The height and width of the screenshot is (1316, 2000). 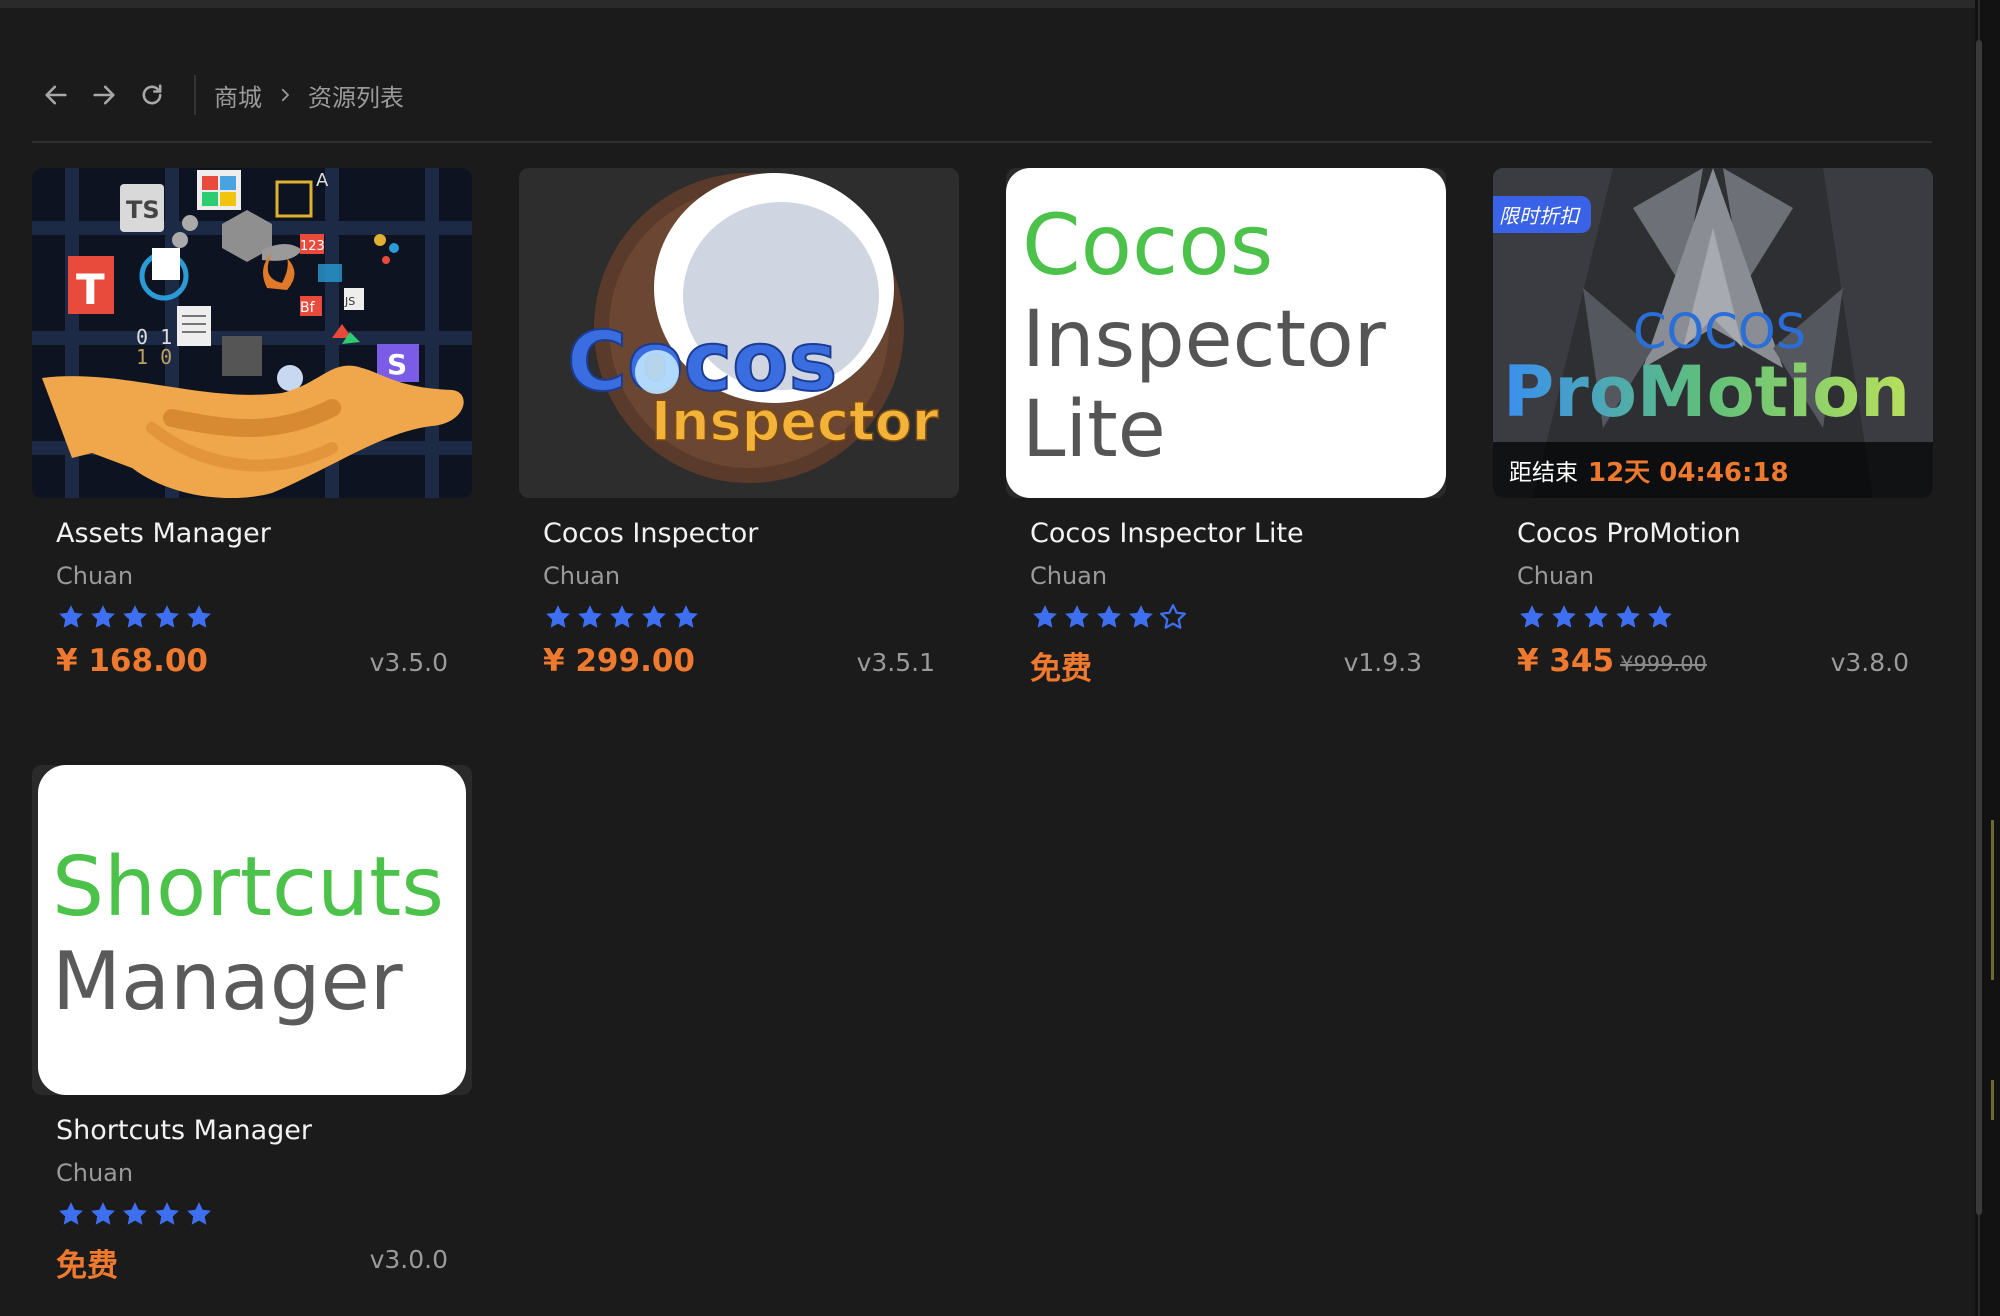 What do you see at coordinates (56, 95) in the screenshot?
I see `back-button` at bounding box center [56, 95].